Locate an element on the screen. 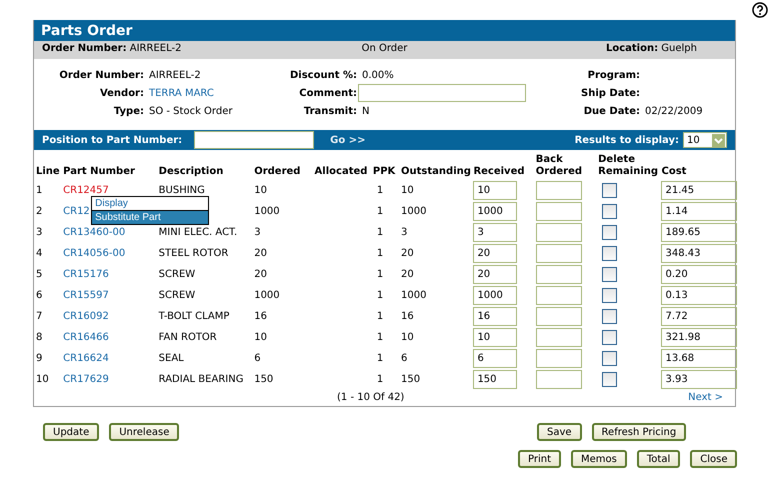  field-label: Comment: is located at coordinates (327, 93).